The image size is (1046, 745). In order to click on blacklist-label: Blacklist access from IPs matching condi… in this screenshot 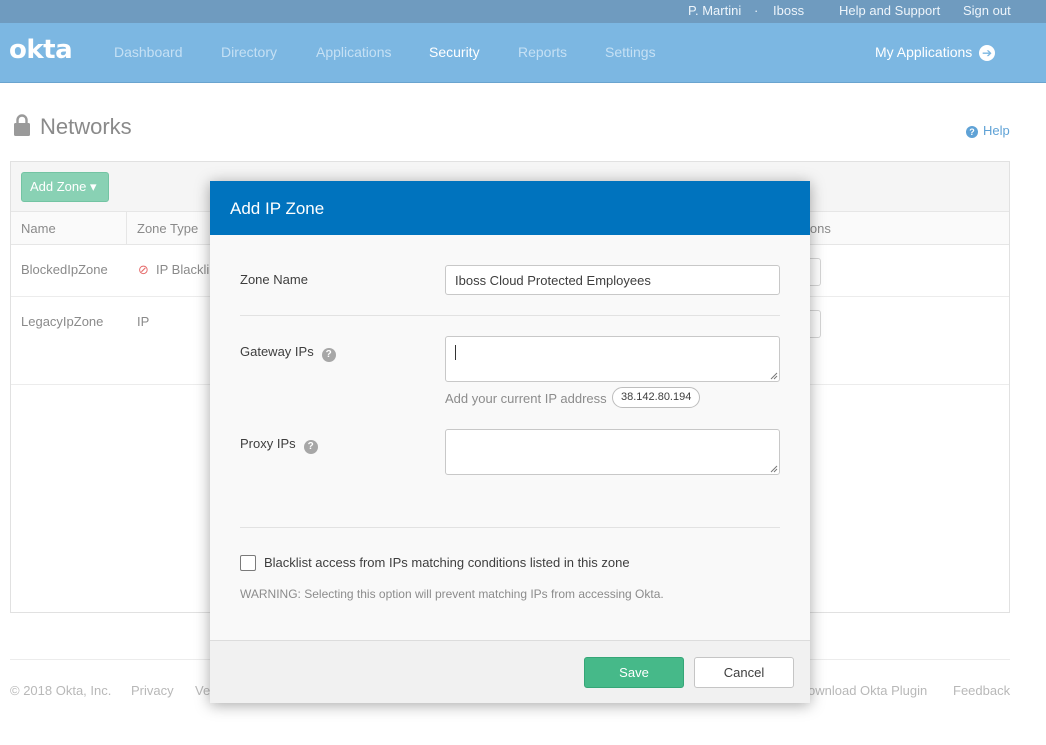, I will do `click(447, 562)`.